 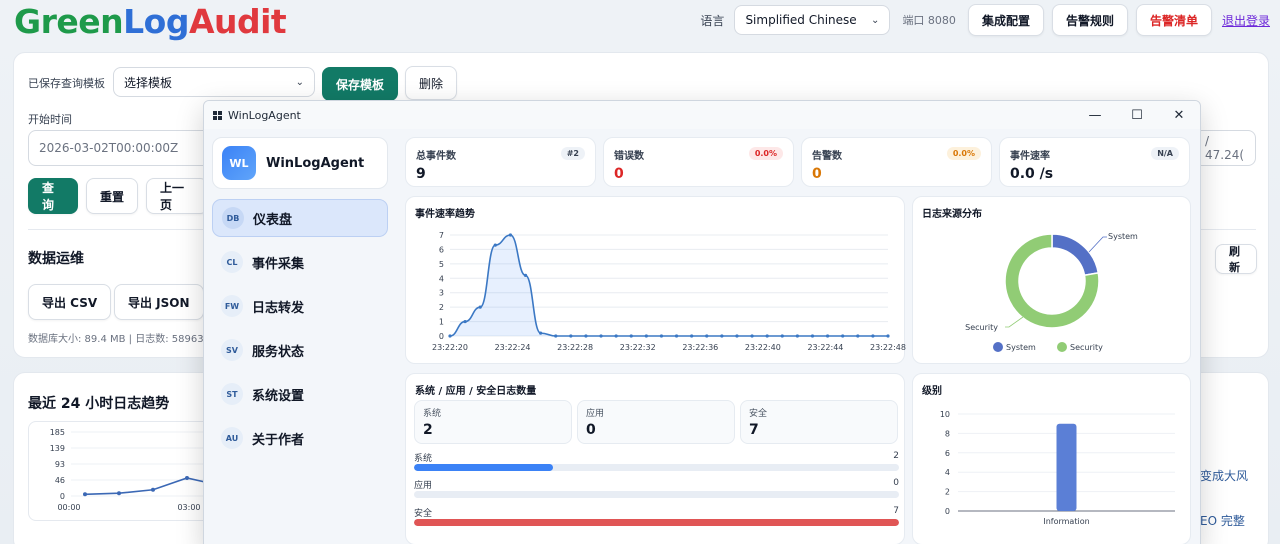 I want to click on stat-value: 9, so click(x=421, y=174).